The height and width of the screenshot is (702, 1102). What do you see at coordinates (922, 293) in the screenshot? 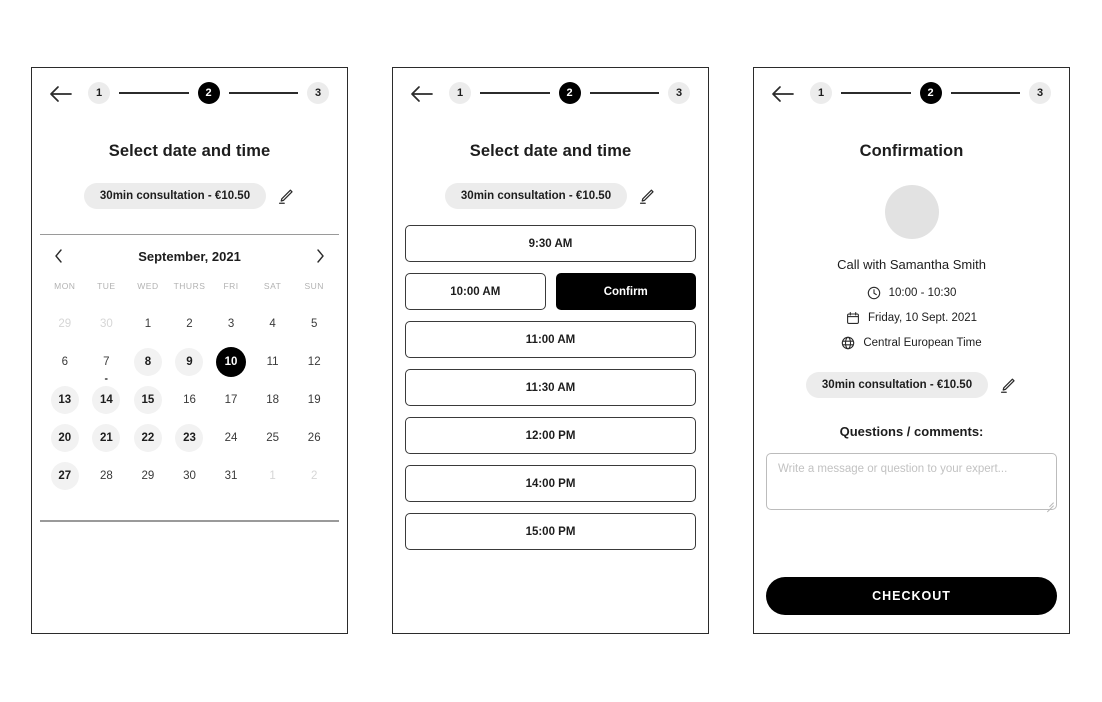
I see `detail-time-text: 10:00 - 10:30` at bounding box center [922, 293].